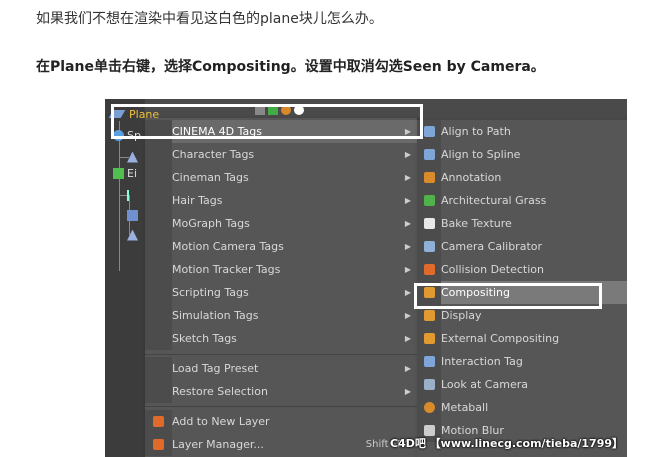  Describe the element at coordinates (215, 368) in the screenshot. I see `menu-label: Load Tag Preset` at that location.